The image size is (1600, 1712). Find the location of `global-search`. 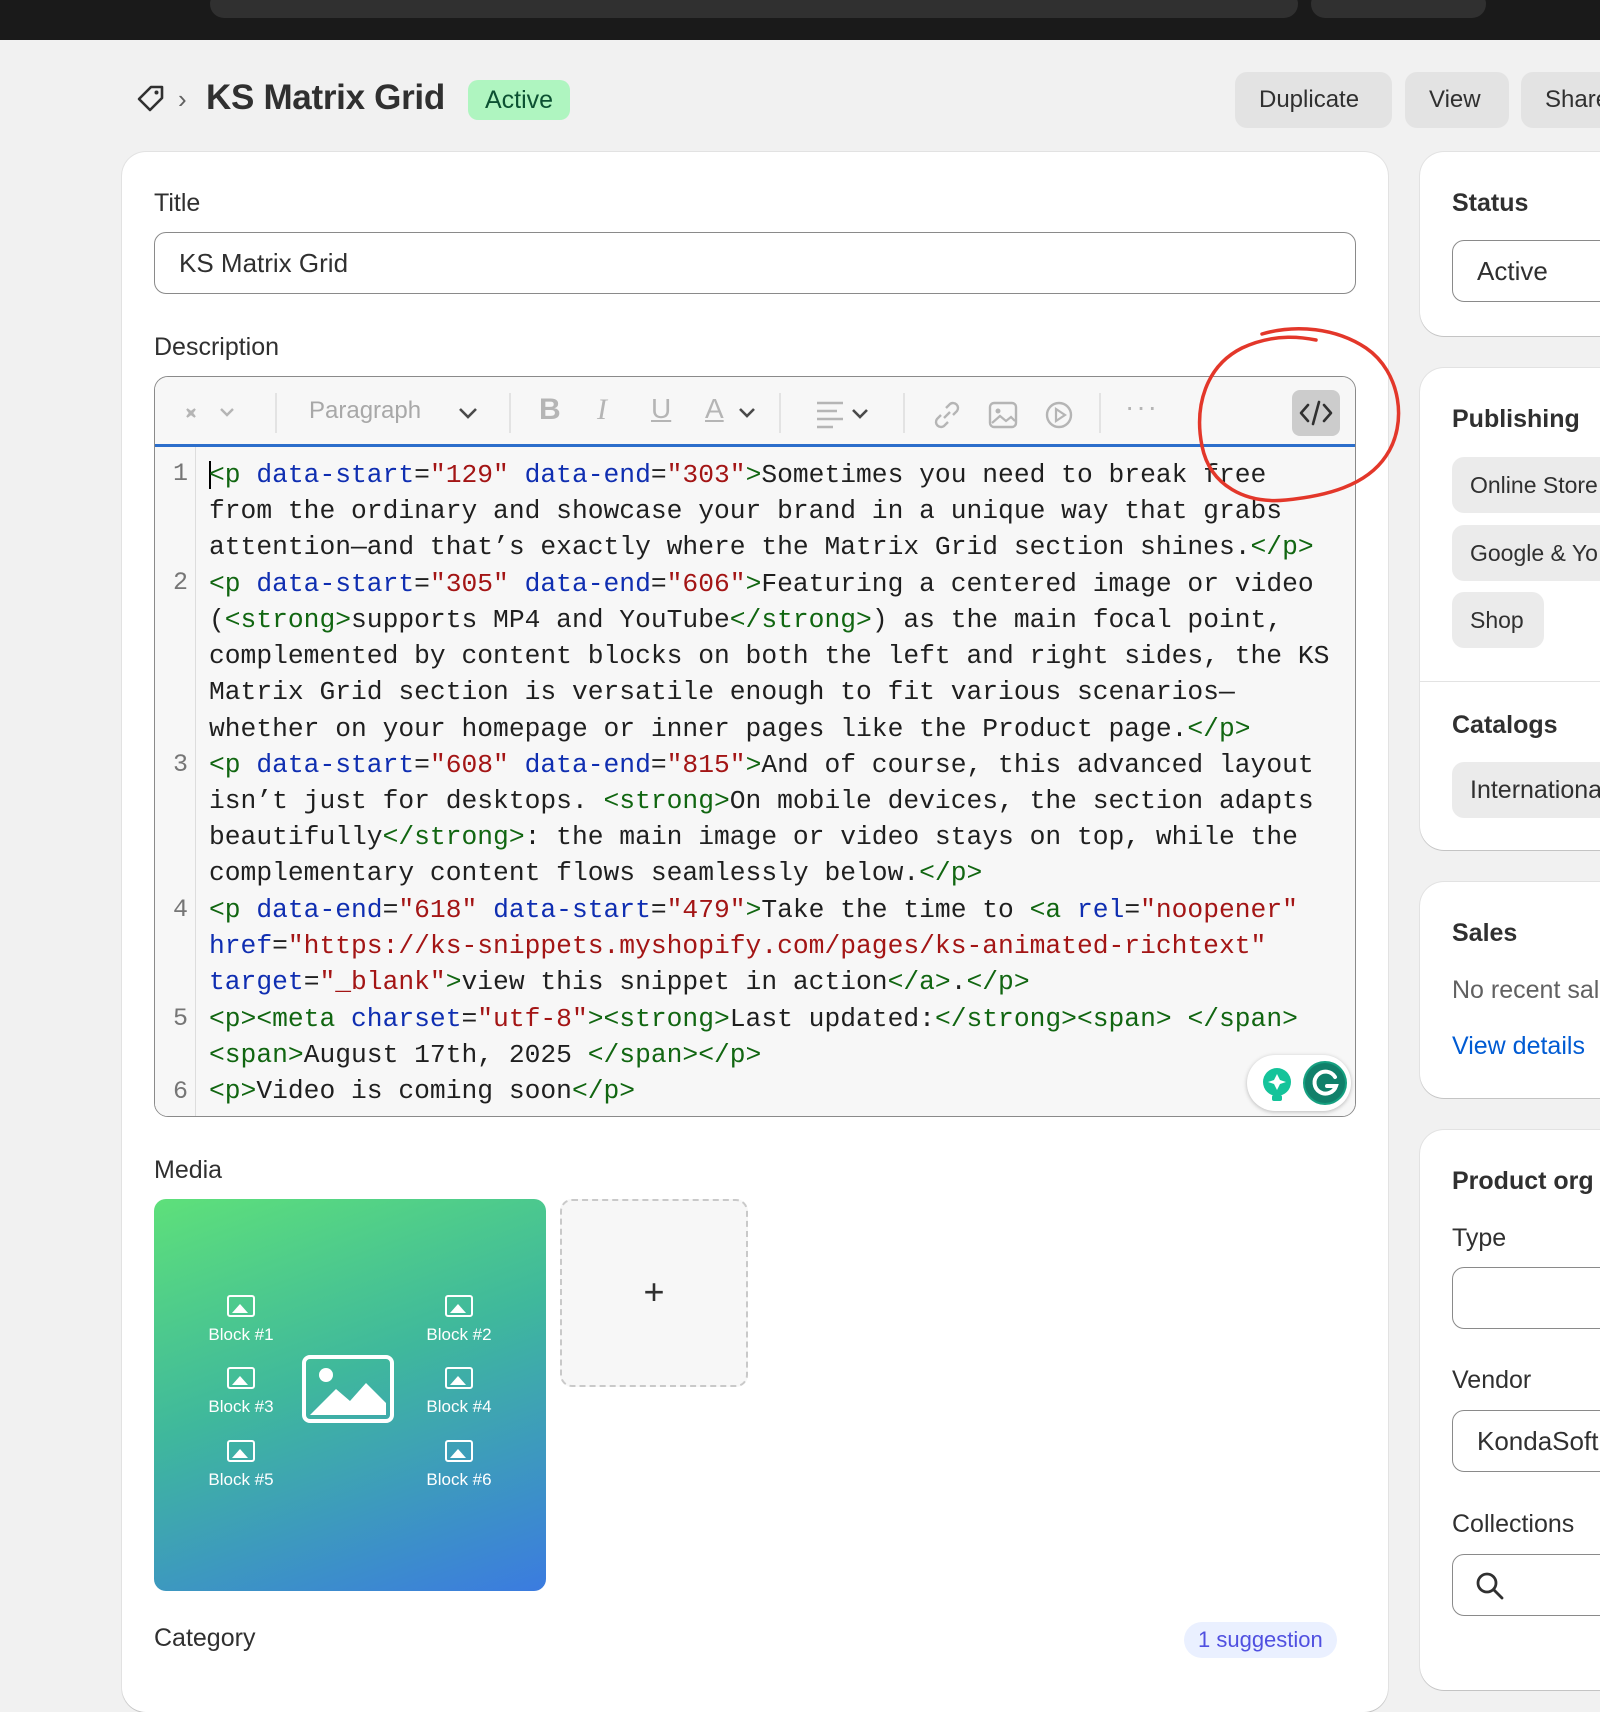

global-search is located at coordinates (754, 9).